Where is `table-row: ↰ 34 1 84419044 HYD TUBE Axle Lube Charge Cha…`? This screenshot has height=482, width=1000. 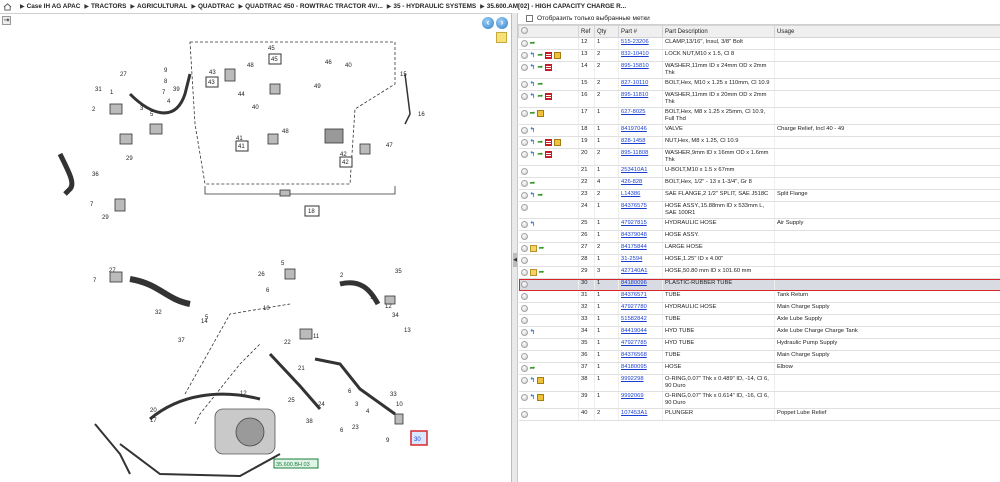
table-row: ↰ 34 1 84419044 HYD TUBE Axle Lube Charge Cha… is located at coordinates (759, 332).